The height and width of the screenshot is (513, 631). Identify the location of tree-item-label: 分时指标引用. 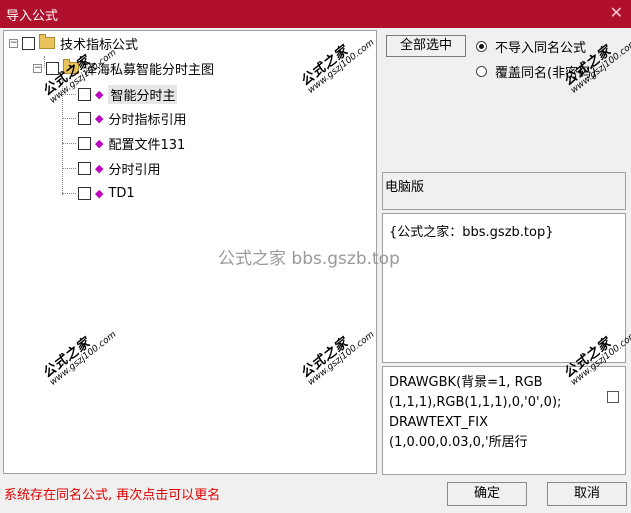
(147, 120).